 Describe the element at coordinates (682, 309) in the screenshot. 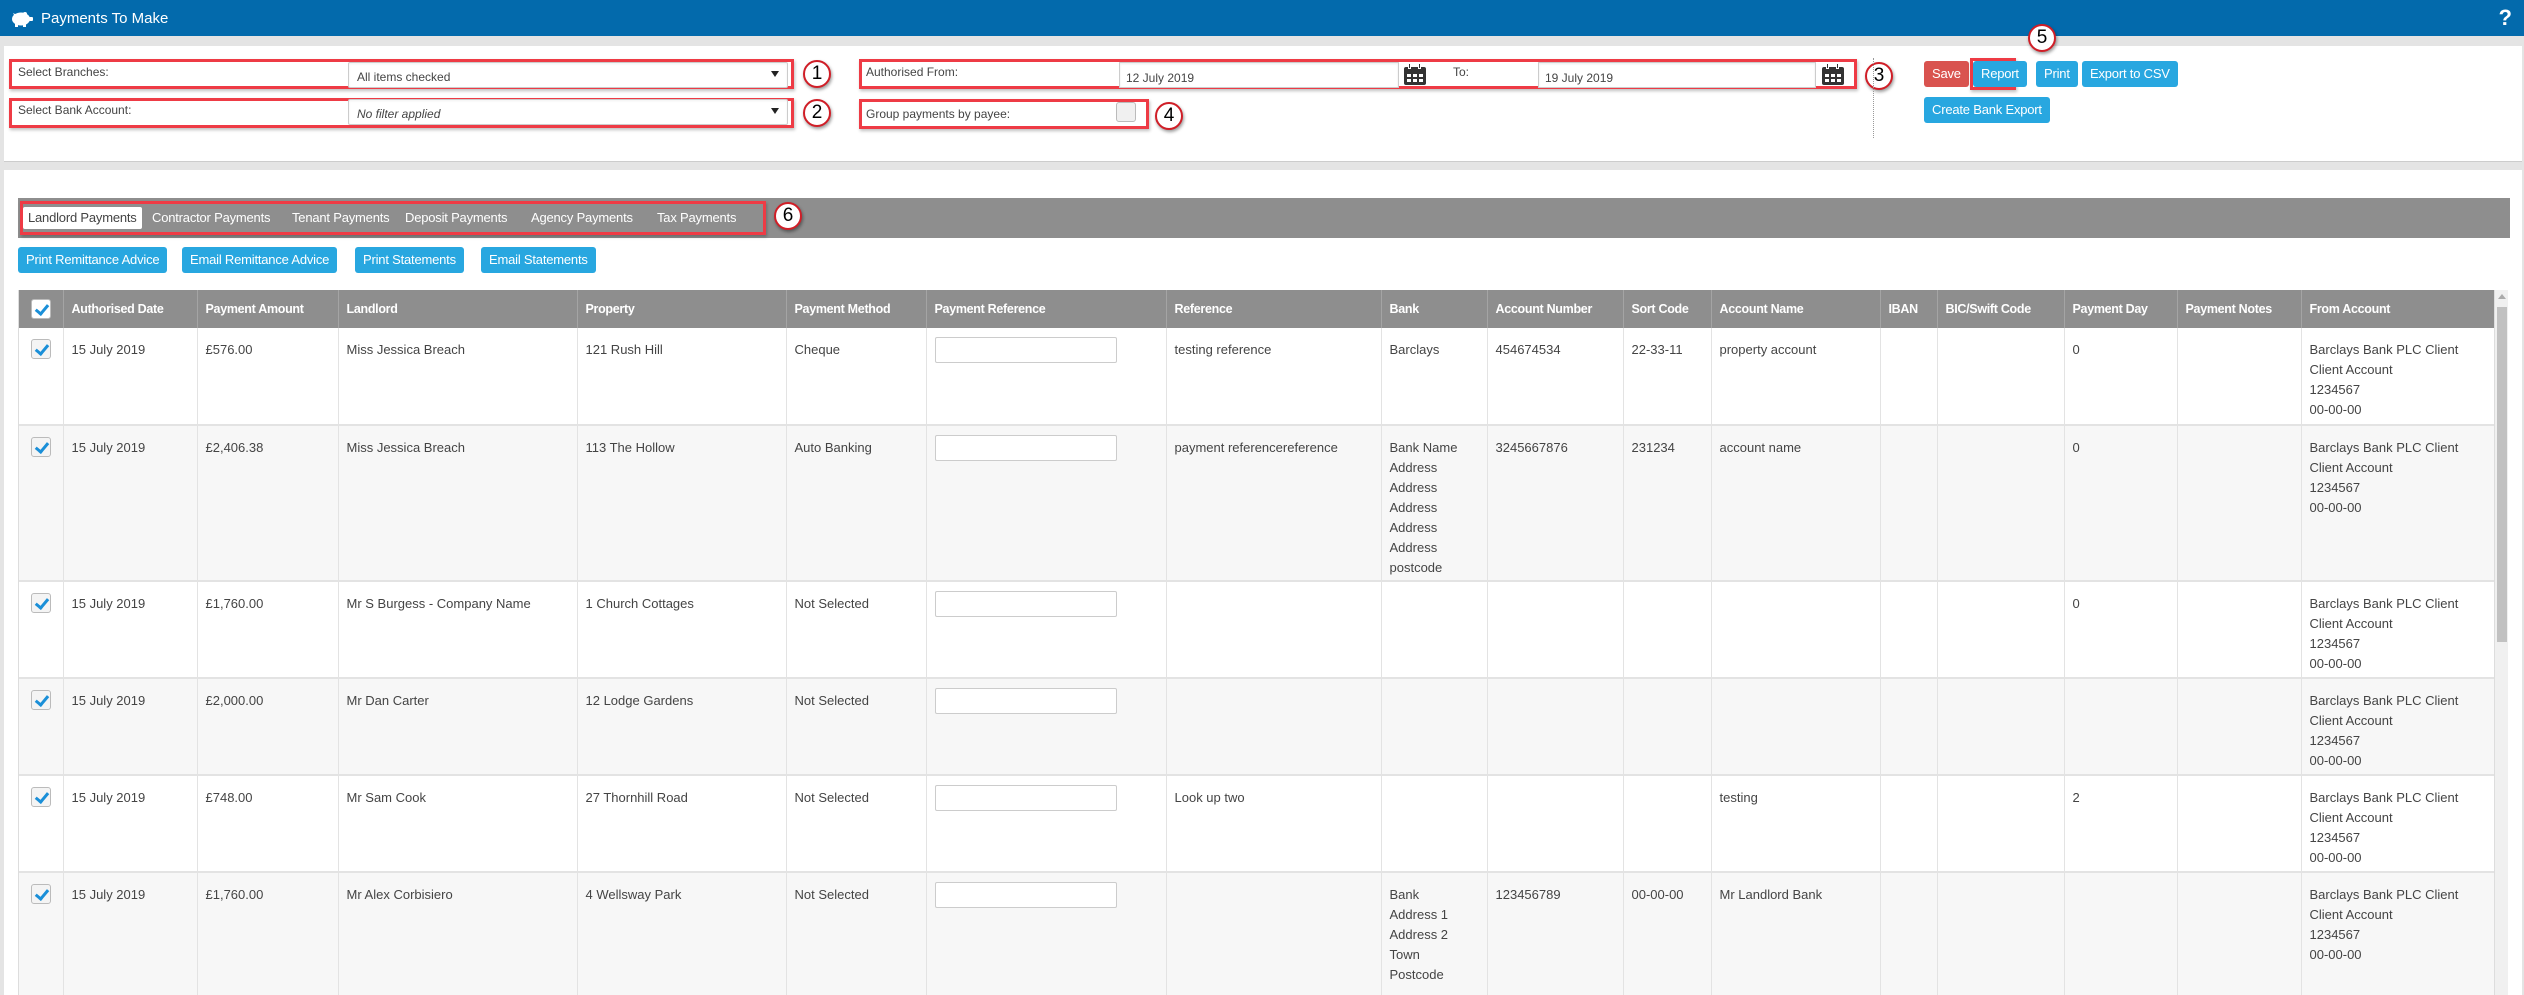

I see `column-header: Property` at that location.